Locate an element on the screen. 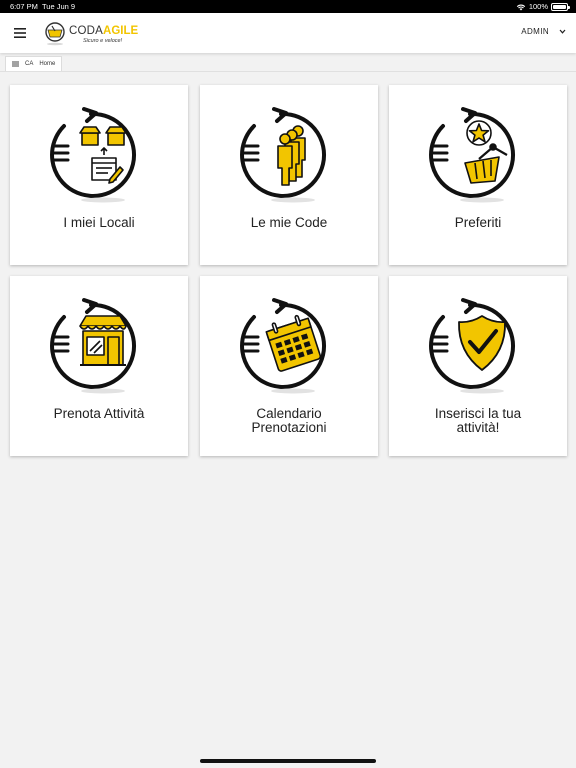 The image size is (576, 768). menu-icon is located at coordinates (20, 33).